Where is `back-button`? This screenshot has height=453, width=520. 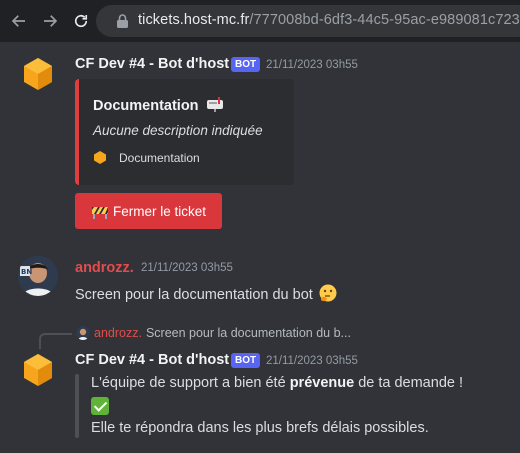 back-button is located at coordinates (19, 21).